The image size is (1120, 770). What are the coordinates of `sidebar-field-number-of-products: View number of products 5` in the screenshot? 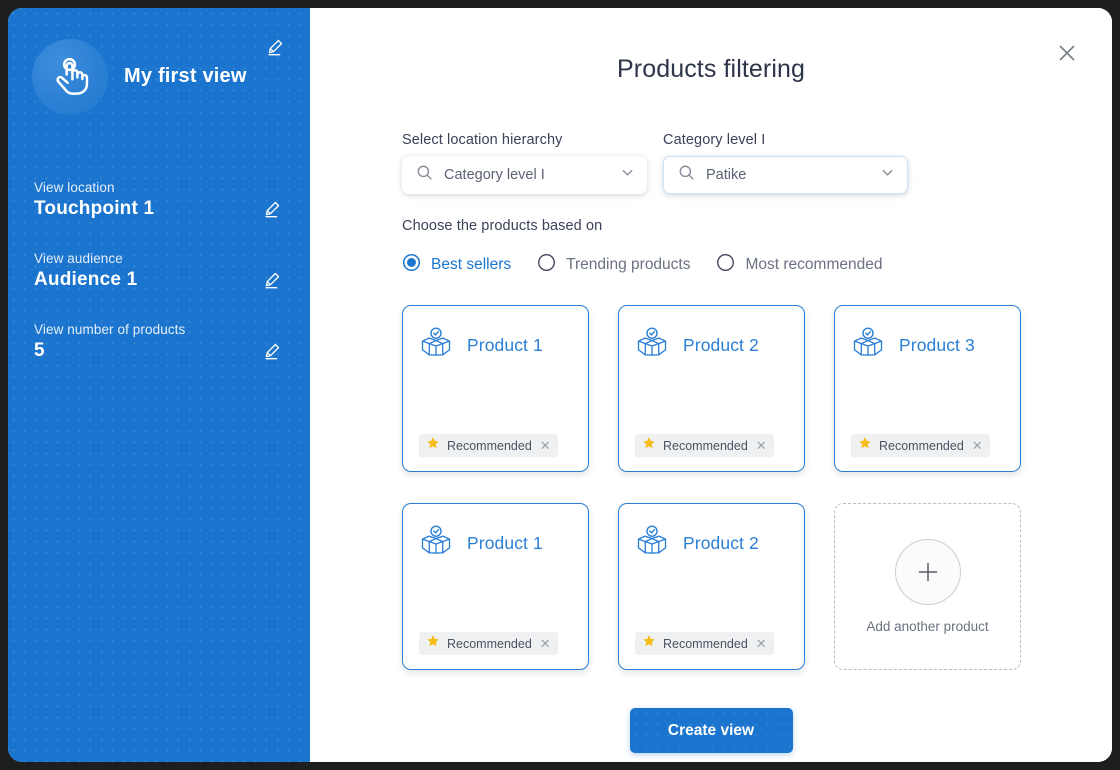 It's located at (159, 342).